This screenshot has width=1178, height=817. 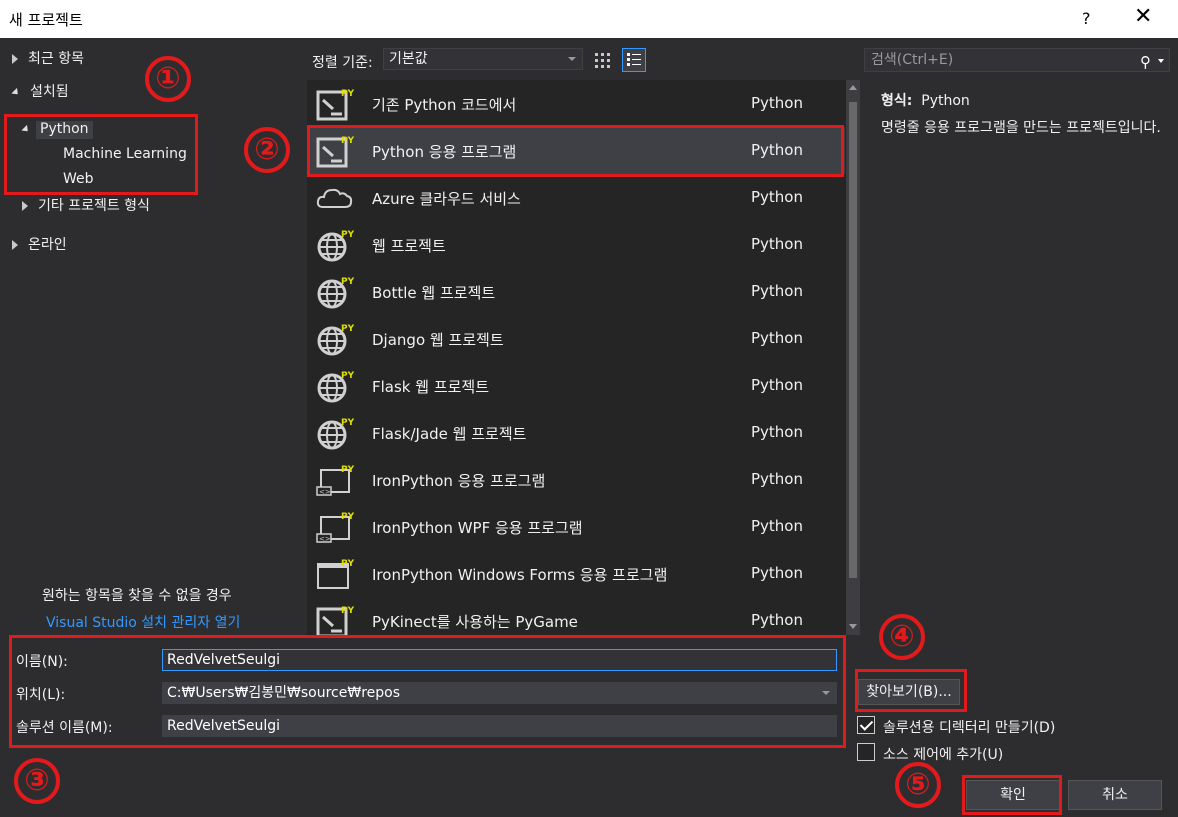 I want to click on template-name: Django 웹 프로젝트, so click(x=438, y=340).